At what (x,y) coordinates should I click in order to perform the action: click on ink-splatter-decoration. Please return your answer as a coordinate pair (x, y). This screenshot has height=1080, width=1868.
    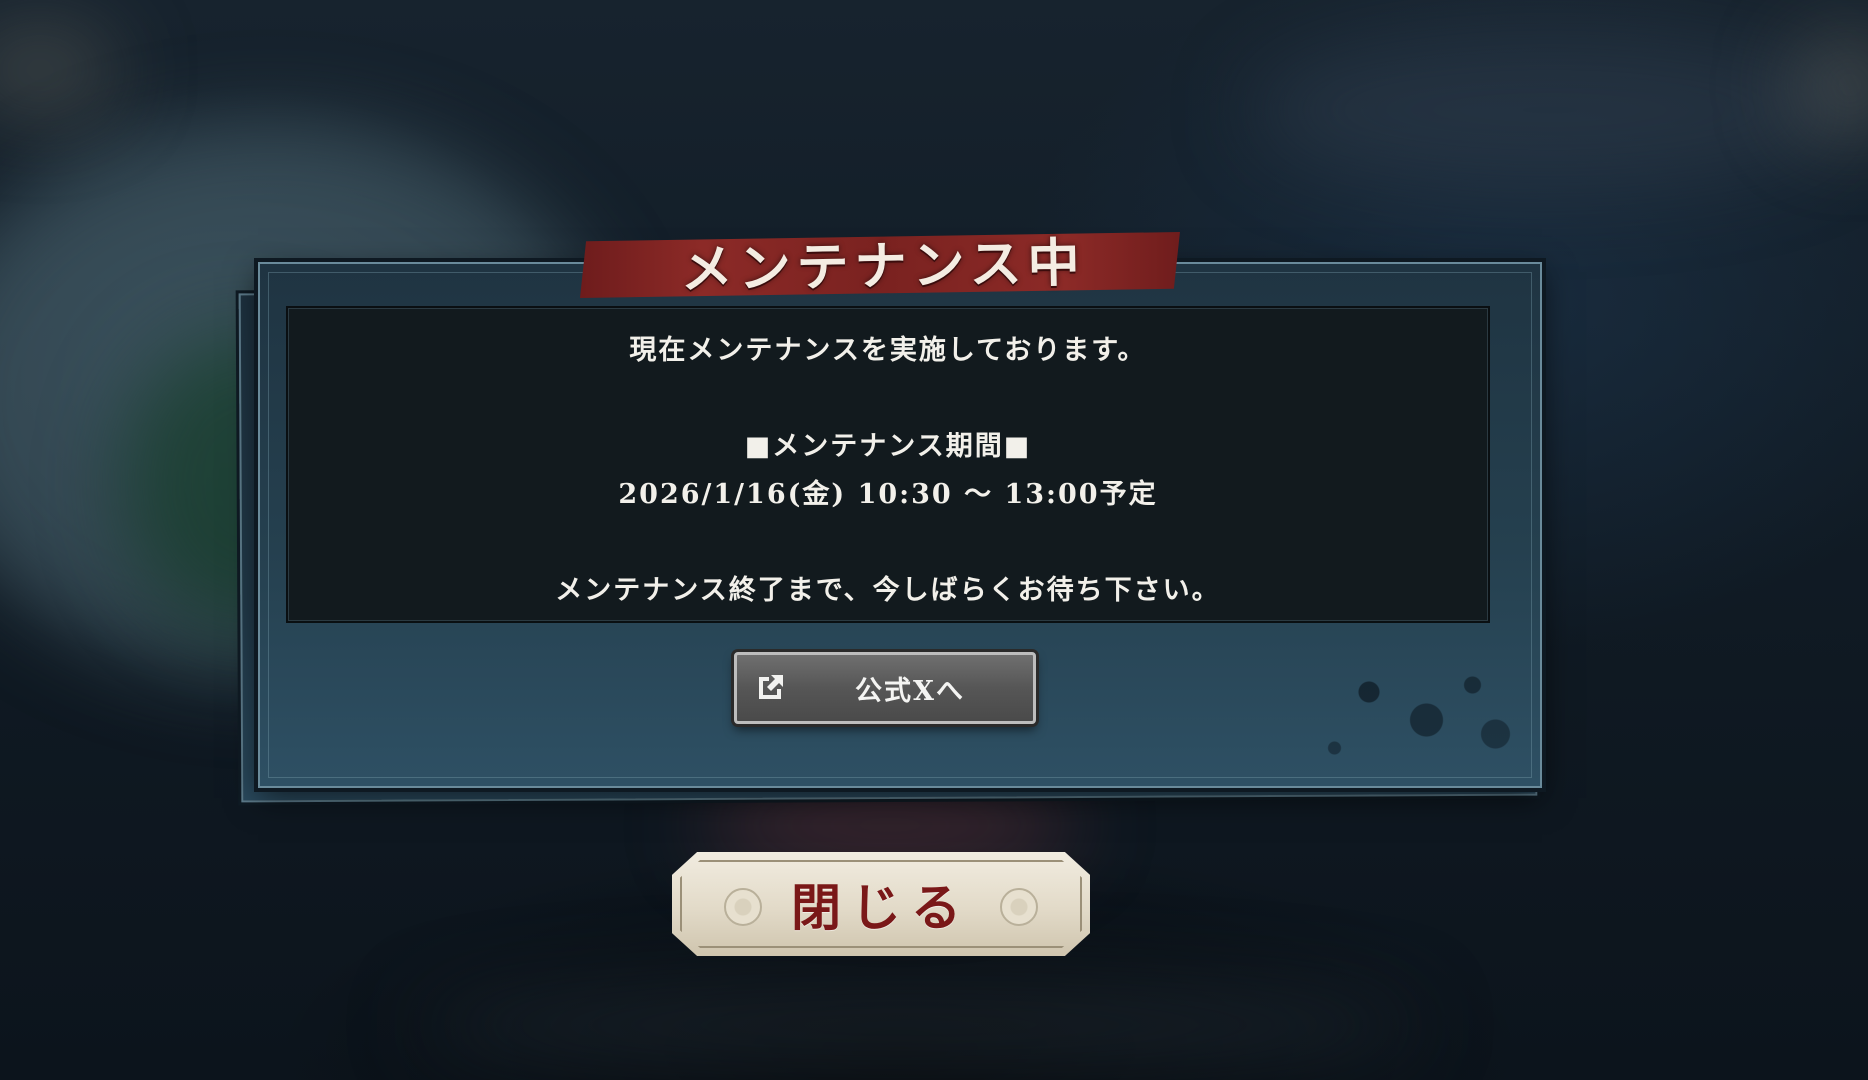
    Looking at the image, I should click on (1415, 706).